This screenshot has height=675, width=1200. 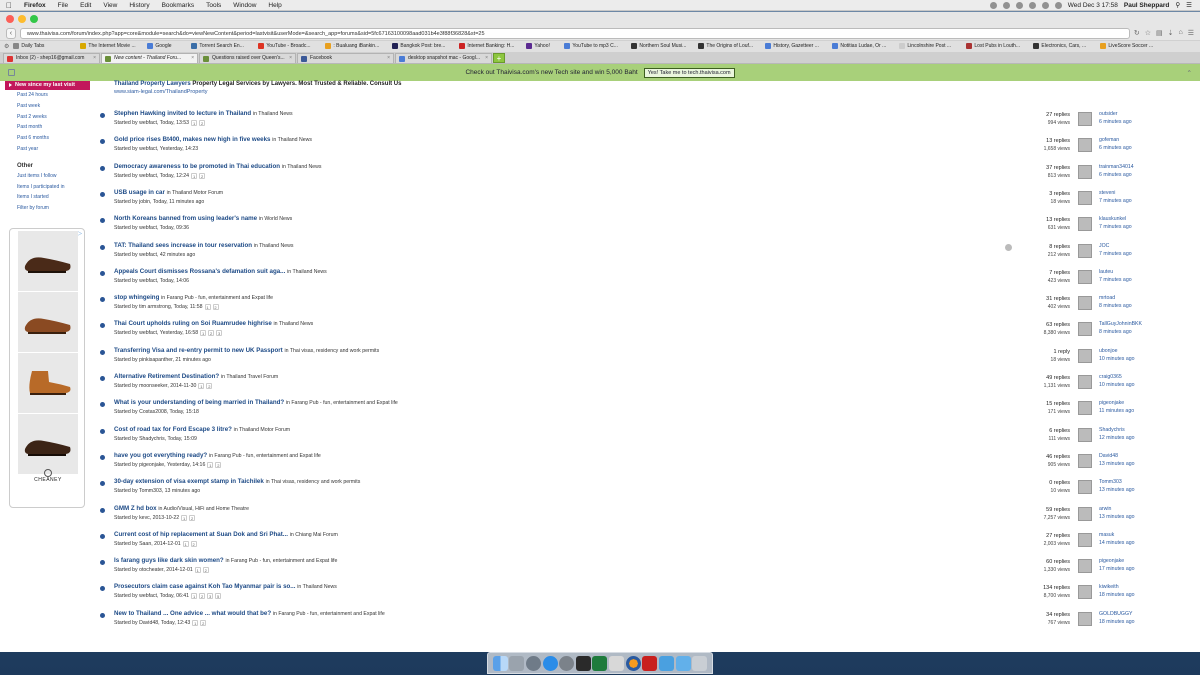 I want to click on photos-icon, so click(x=617, y=663).